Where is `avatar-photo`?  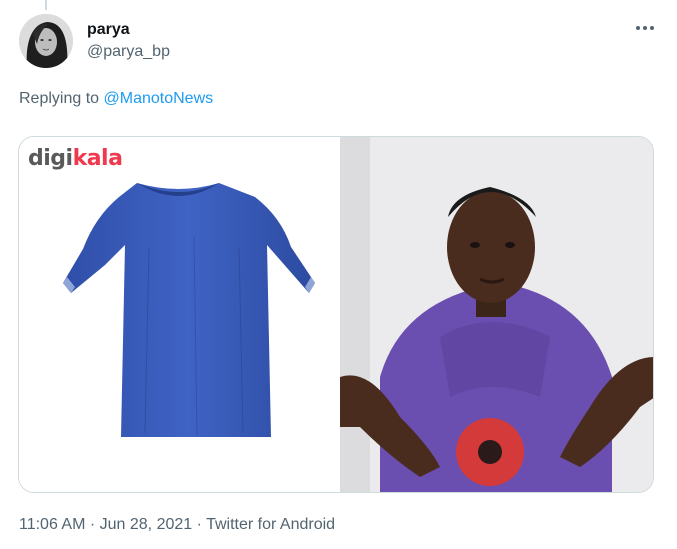
avatar-photo is located at coordinates (46, 41).